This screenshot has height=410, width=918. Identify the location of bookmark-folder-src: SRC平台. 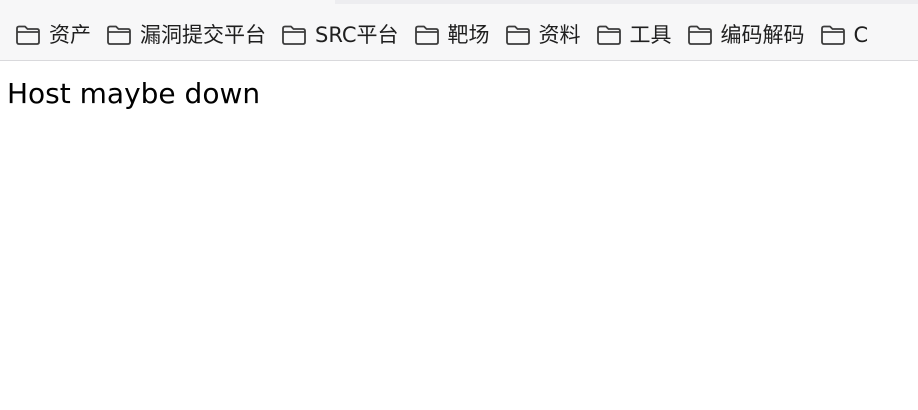
(340, 35).